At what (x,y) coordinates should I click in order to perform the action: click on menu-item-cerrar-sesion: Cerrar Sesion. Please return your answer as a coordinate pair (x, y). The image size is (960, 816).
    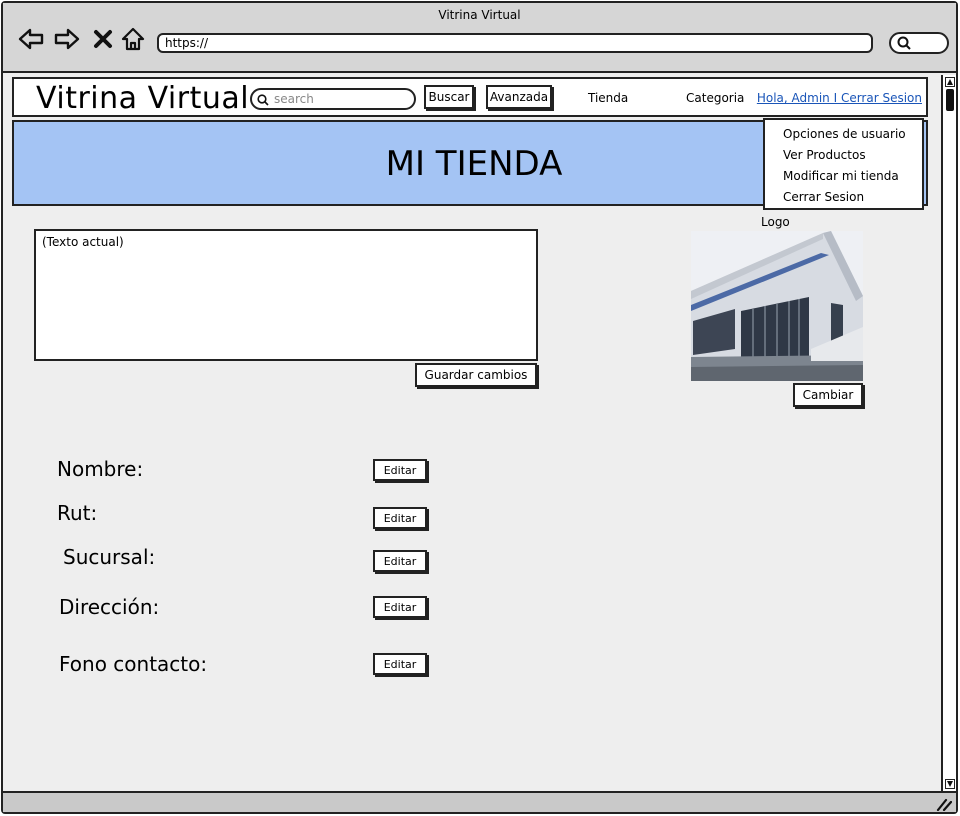
    Looking at the image, I should click on (852, 197).